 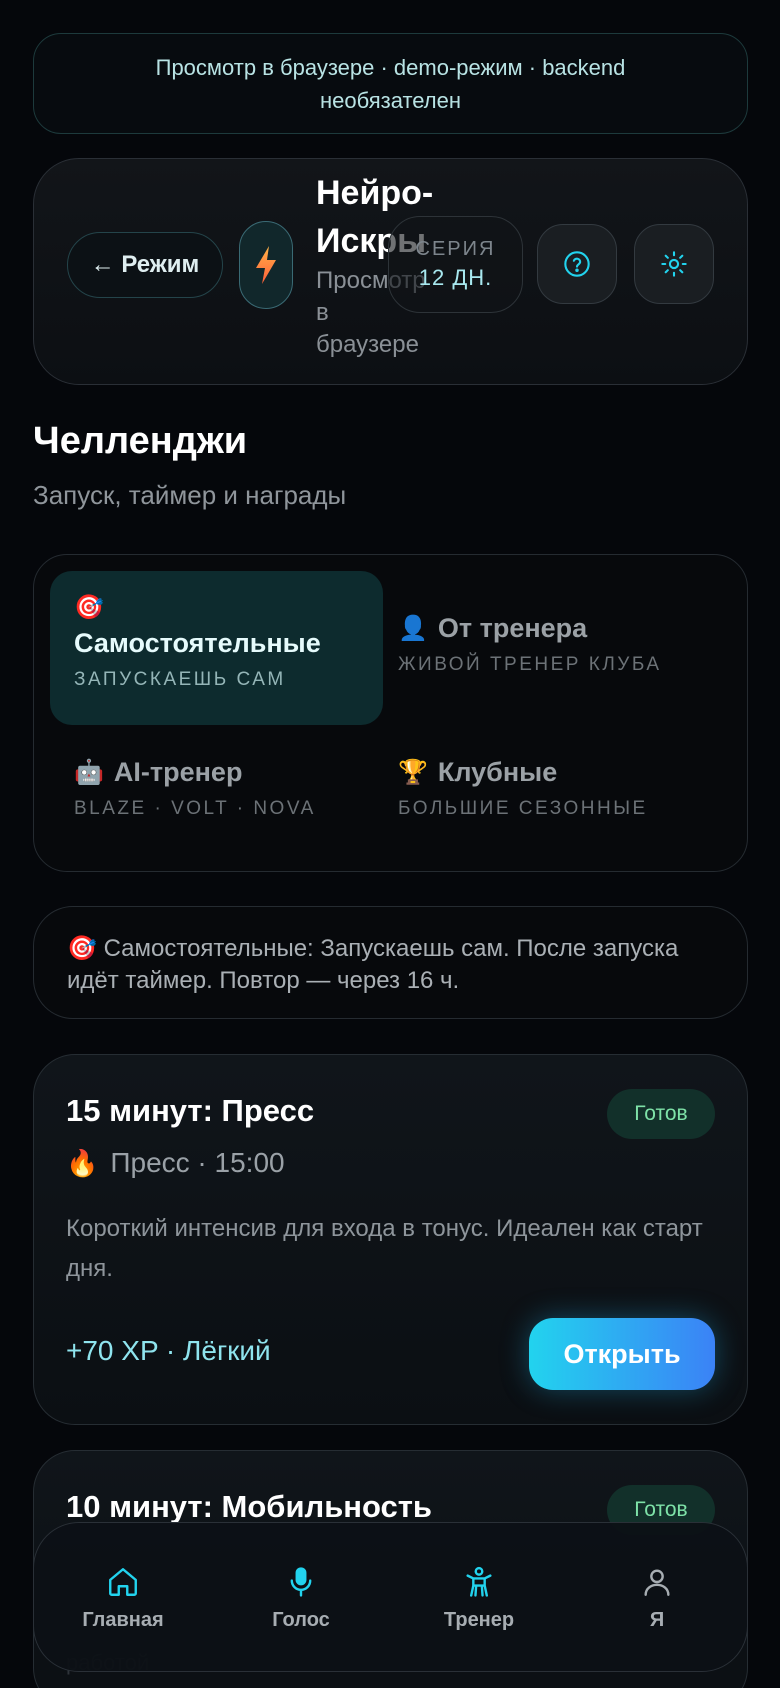 I want to click on fire-icon: 🔥, so click(x=82, y=1162).